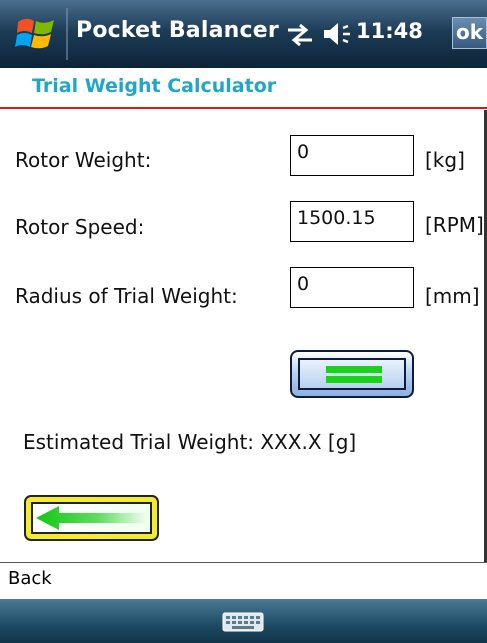 The width and height of the screenshot is (487, 643). What do you see at coordinates (83, 160) in the screenshot?
I see `rotor-weight-label: Rotor Weight:` at bounding box center [83, 160].